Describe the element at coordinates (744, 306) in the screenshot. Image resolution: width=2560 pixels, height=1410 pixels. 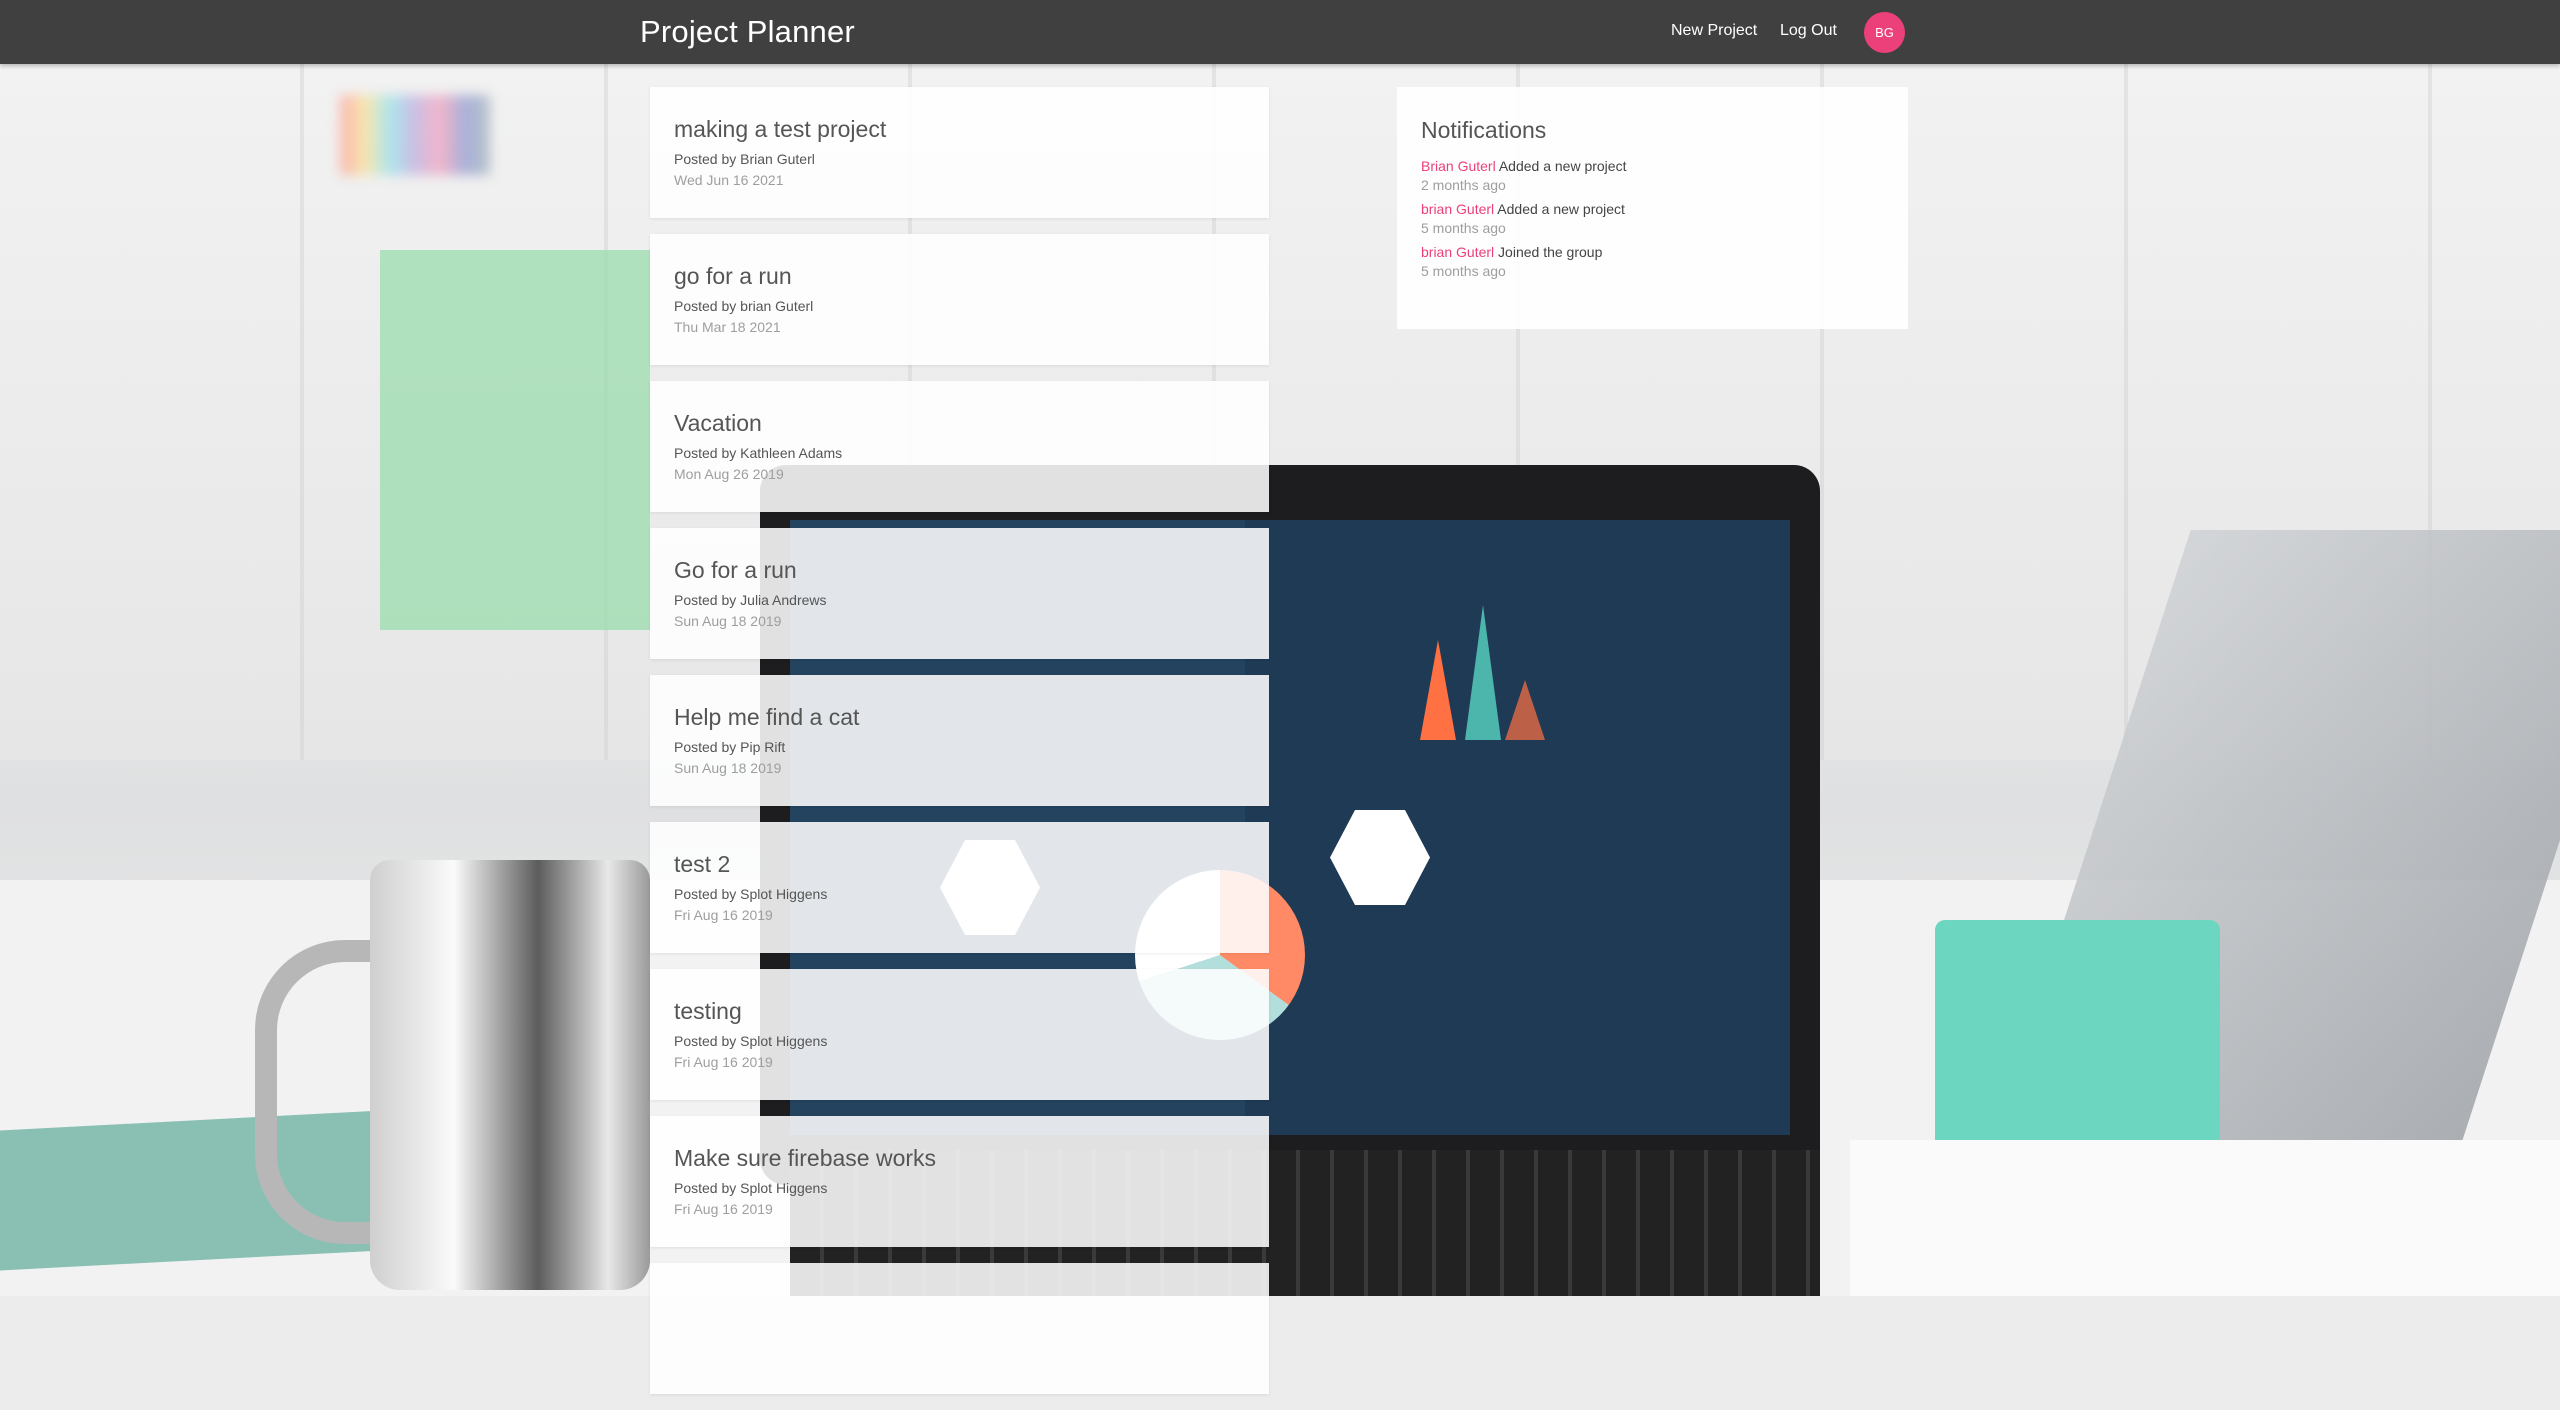
I see `project-author: Posted by brian Guterl` at that location.